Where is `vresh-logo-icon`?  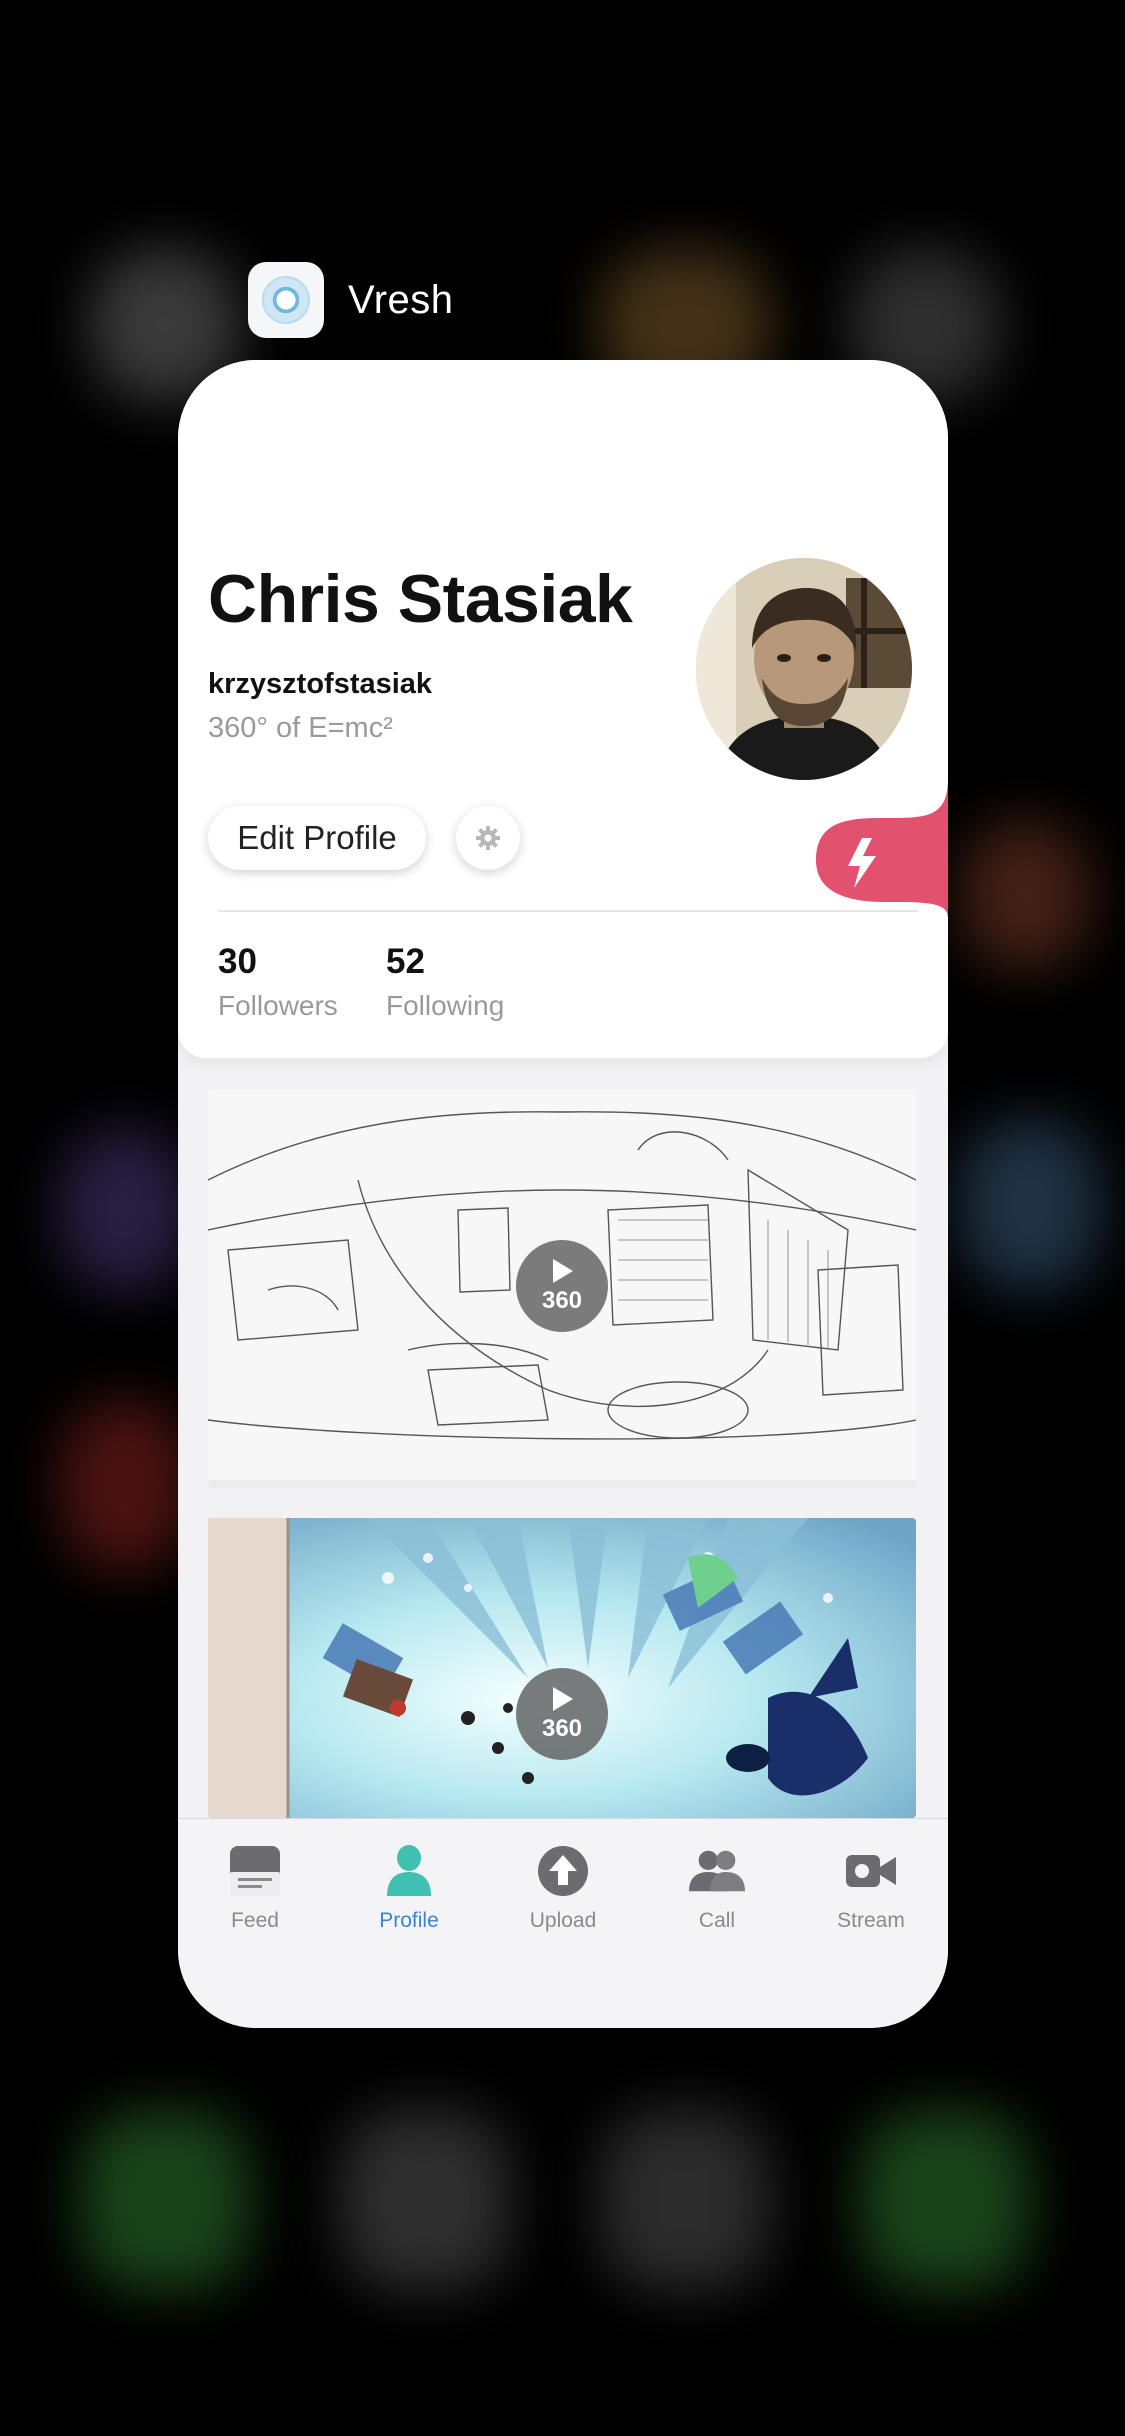
vresh-logo-icon is located at coordinates (286, 300).